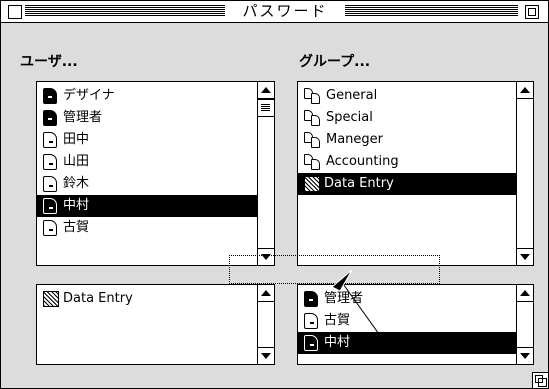 The height and width of the screenshot is (389, 549). What do you see at coordinates (266, 108) in the screenshot?
I see `users-scroll-thumb` at bounding box center [266, 108].